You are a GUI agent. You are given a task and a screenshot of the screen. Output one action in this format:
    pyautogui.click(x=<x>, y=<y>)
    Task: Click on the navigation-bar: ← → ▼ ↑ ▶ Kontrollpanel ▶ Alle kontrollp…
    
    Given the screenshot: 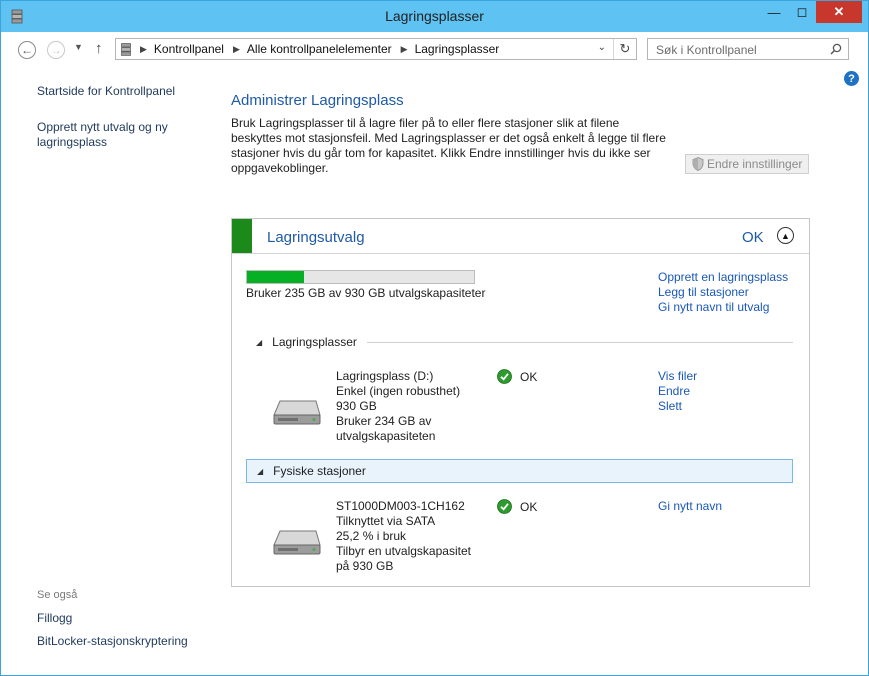 What is the action you would take?
    pyautogui.click(x=434, y=50)
    